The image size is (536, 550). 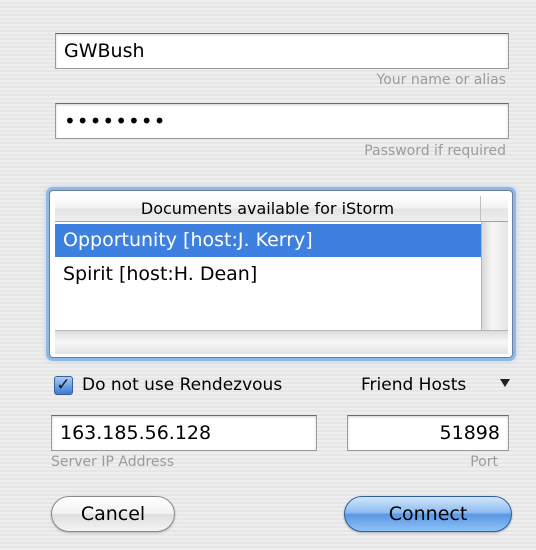 What do you see at coordinates (113, 462) in the screenshot?
I see `server-ip-label: Server IP Address` at bounding box center [113, 462].